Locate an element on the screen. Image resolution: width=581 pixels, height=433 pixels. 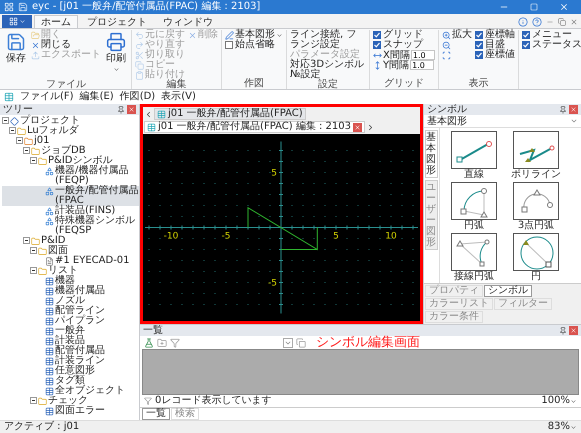
category-dropdown: 基本図形 is located at coordinates (502, 121).